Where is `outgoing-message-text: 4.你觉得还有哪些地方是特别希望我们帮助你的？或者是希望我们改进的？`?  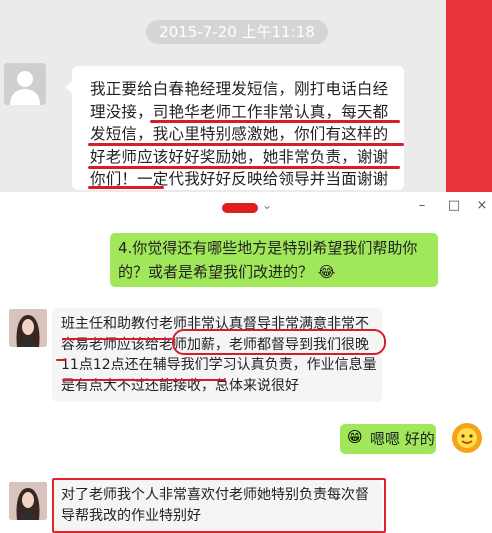 outgoing-message-text: 4.你觉得还有哪些地方是特别希望我们帮助你的？或者是希望我们改进的？ is located at coordinates (268, 260).